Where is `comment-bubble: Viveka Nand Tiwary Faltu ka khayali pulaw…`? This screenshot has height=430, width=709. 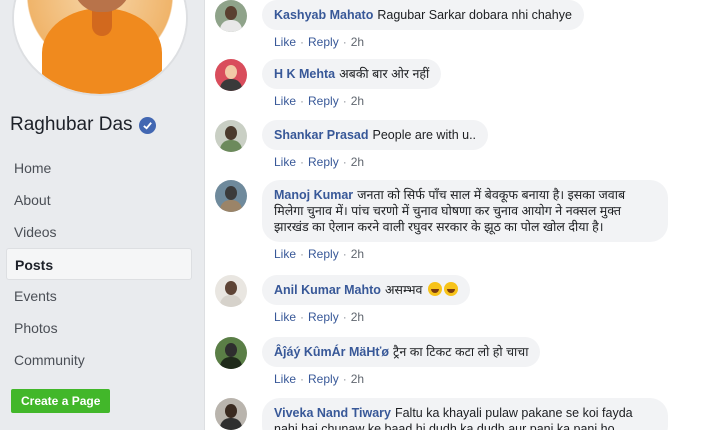 comment-bubble: Viveka Nand Tiwary Faltu ka khayali pulaw… is located at coordinates (465, 414).